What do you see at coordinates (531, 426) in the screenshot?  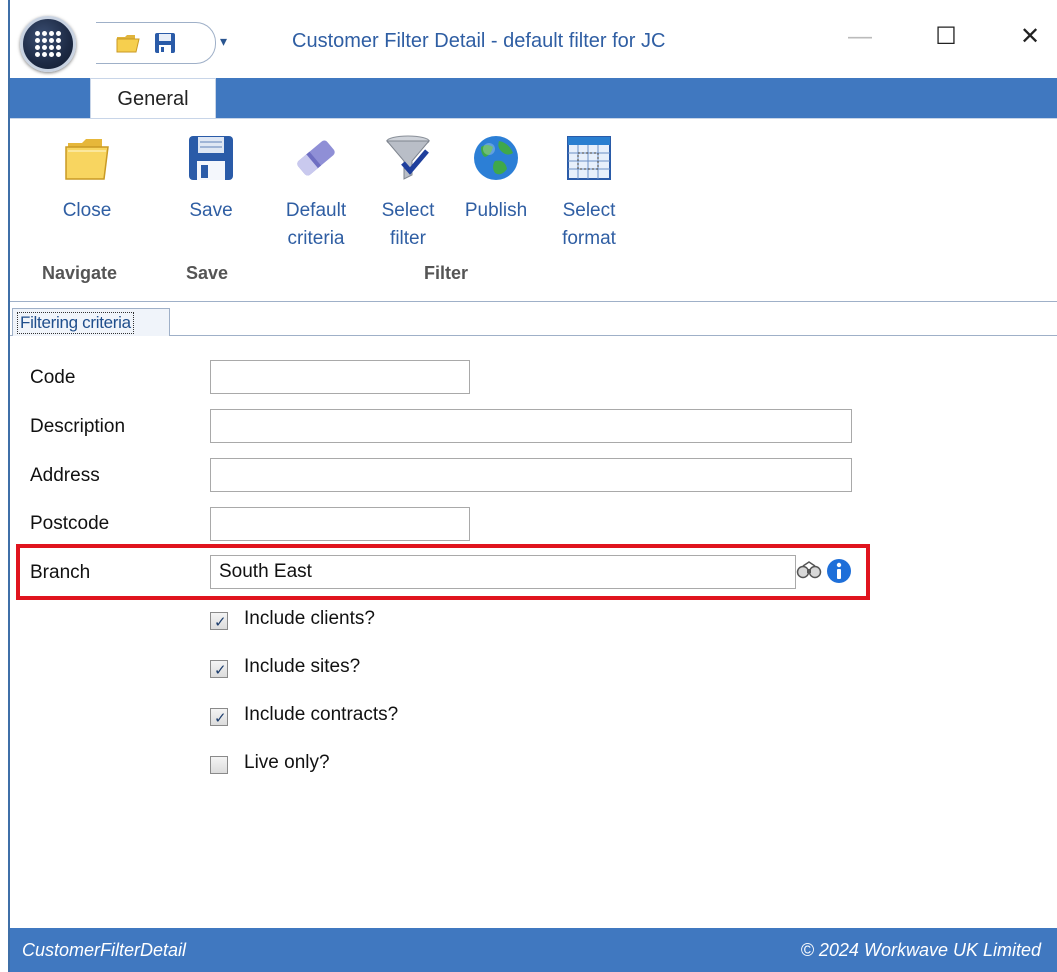 I see `description-input` at bounding box center [531, 426].